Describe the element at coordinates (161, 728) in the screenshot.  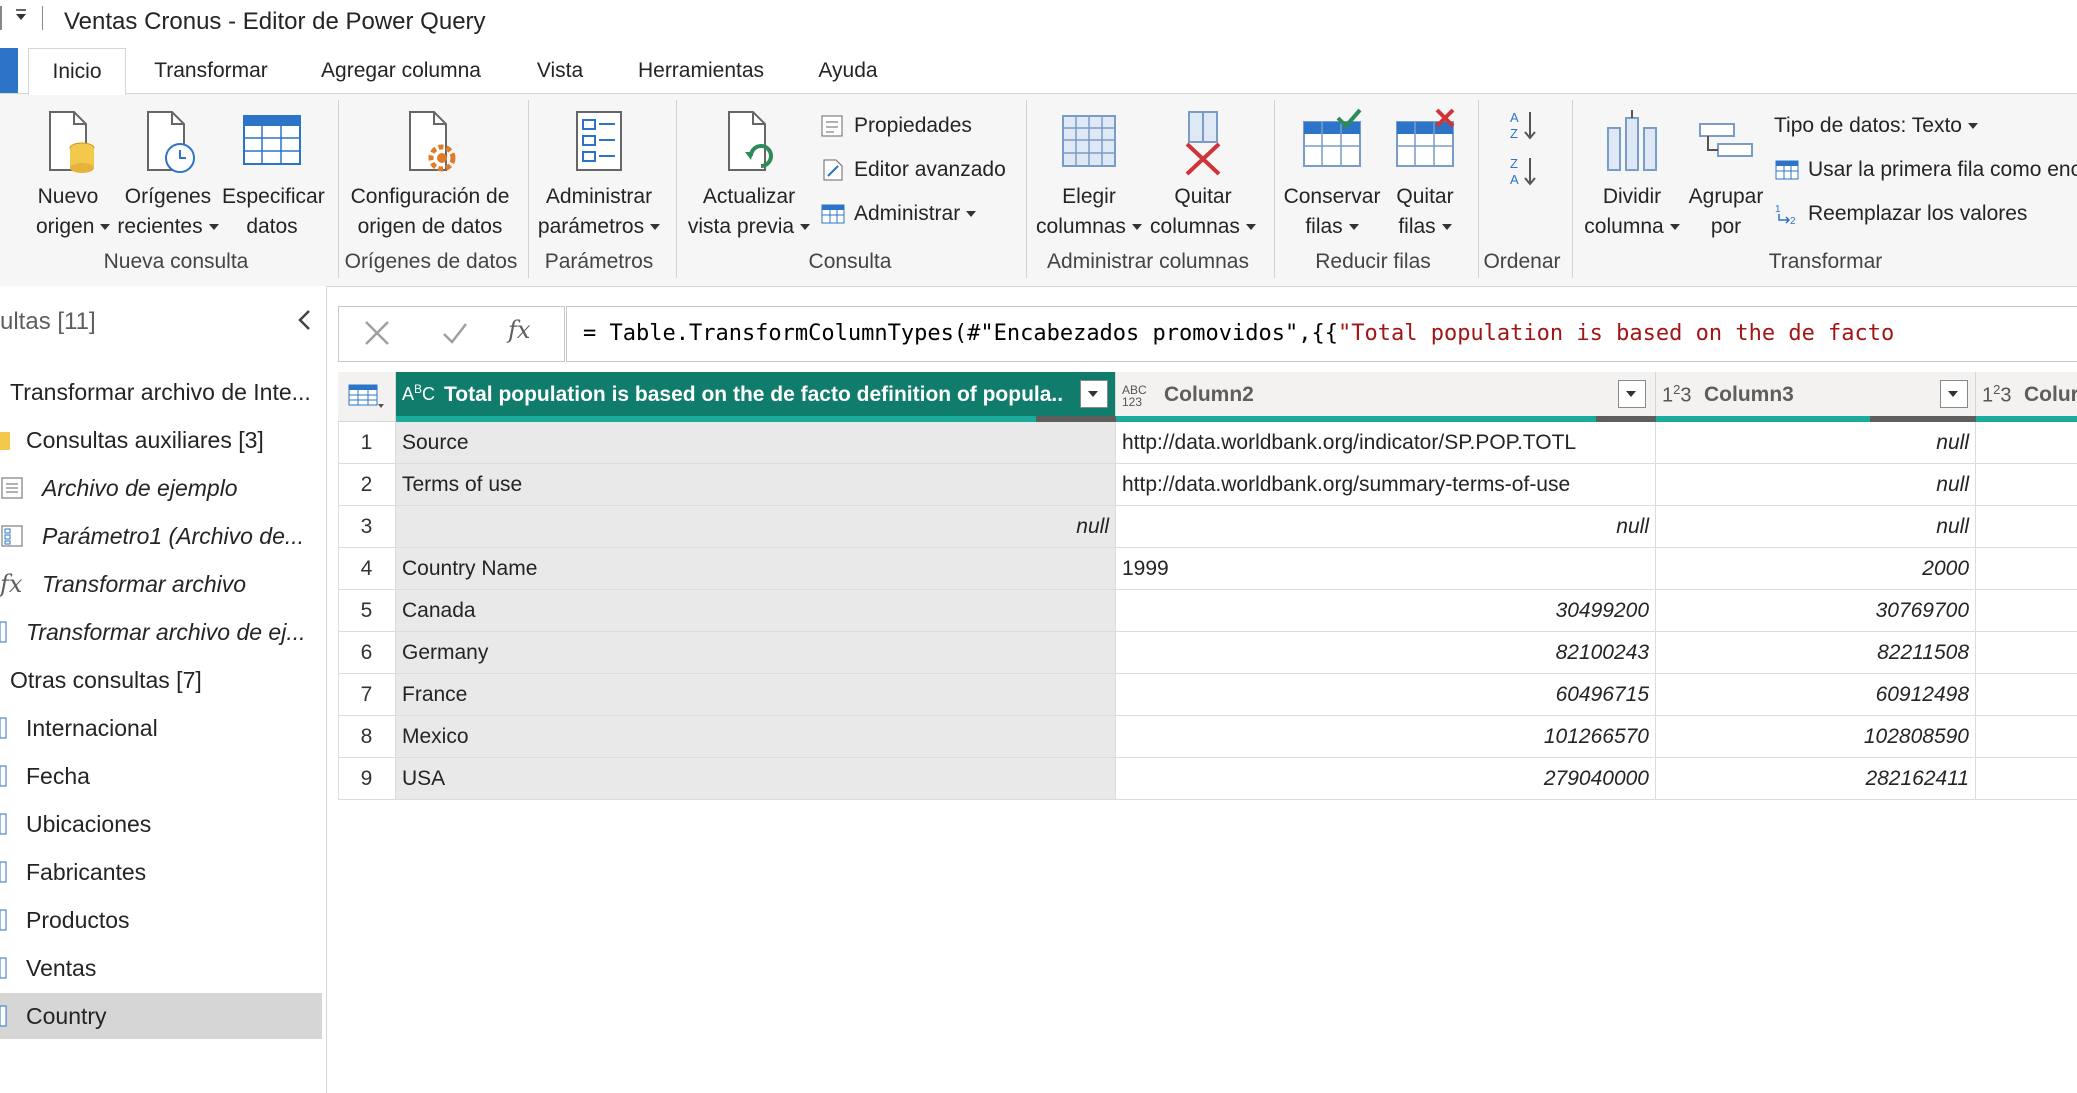
I see `query-item-internacional: Internacional` at that location.